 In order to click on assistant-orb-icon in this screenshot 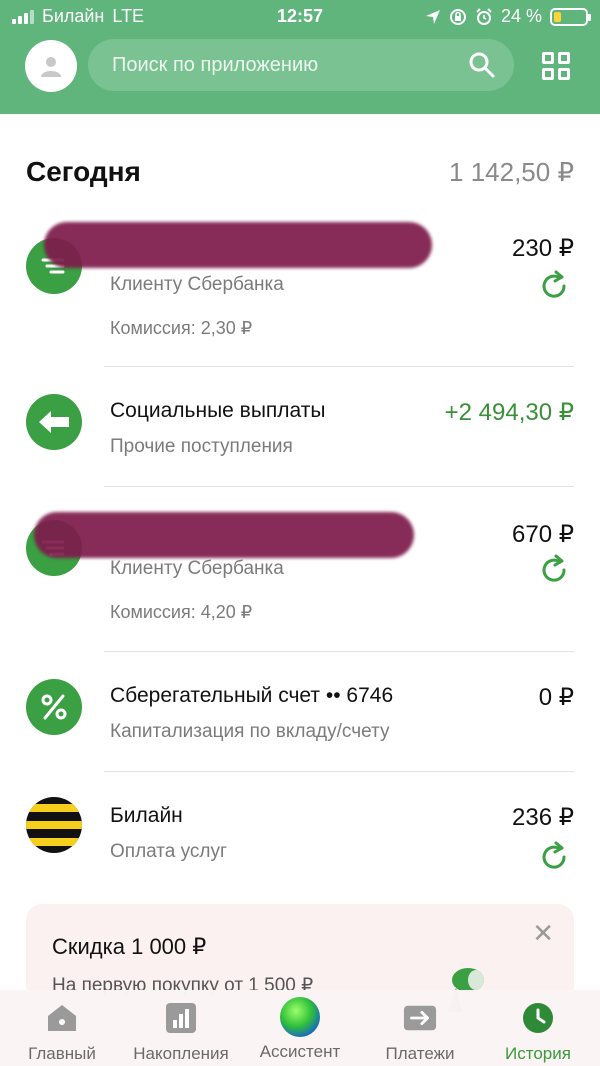, I will do `click(300, 1017)`.